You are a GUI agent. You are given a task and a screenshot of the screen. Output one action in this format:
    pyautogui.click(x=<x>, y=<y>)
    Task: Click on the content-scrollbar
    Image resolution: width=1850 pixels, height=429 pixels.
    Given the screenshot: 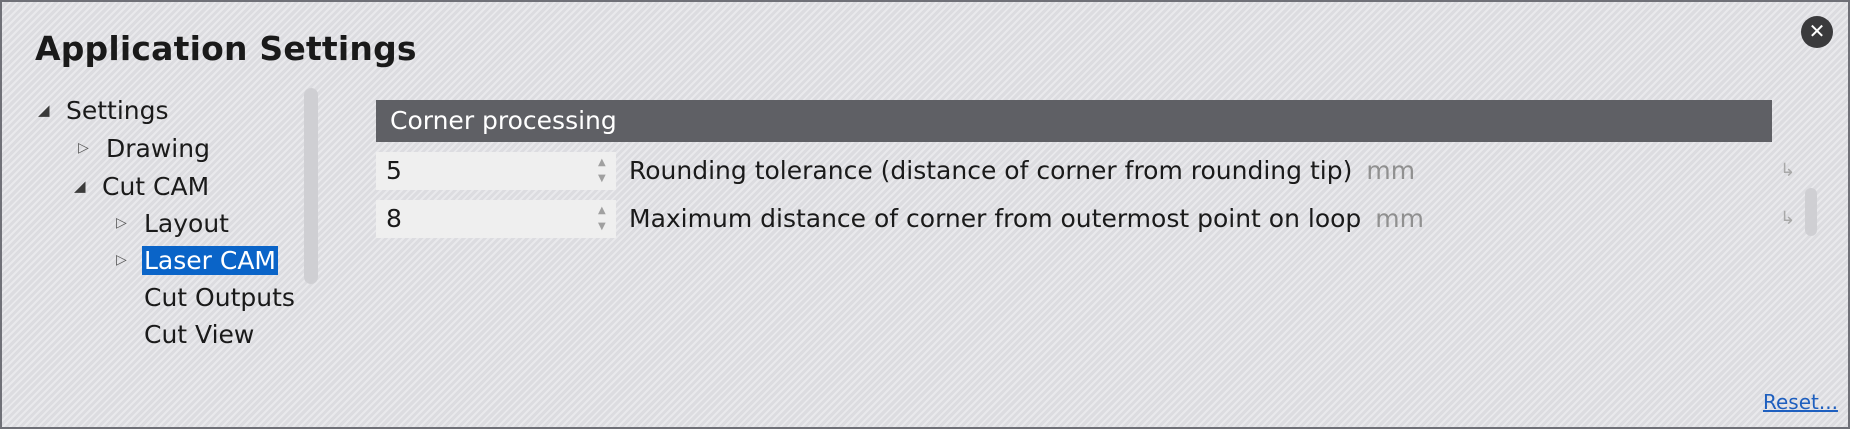 What is the action you would take?
    pyautogui.click(x=1811, y=212)
    